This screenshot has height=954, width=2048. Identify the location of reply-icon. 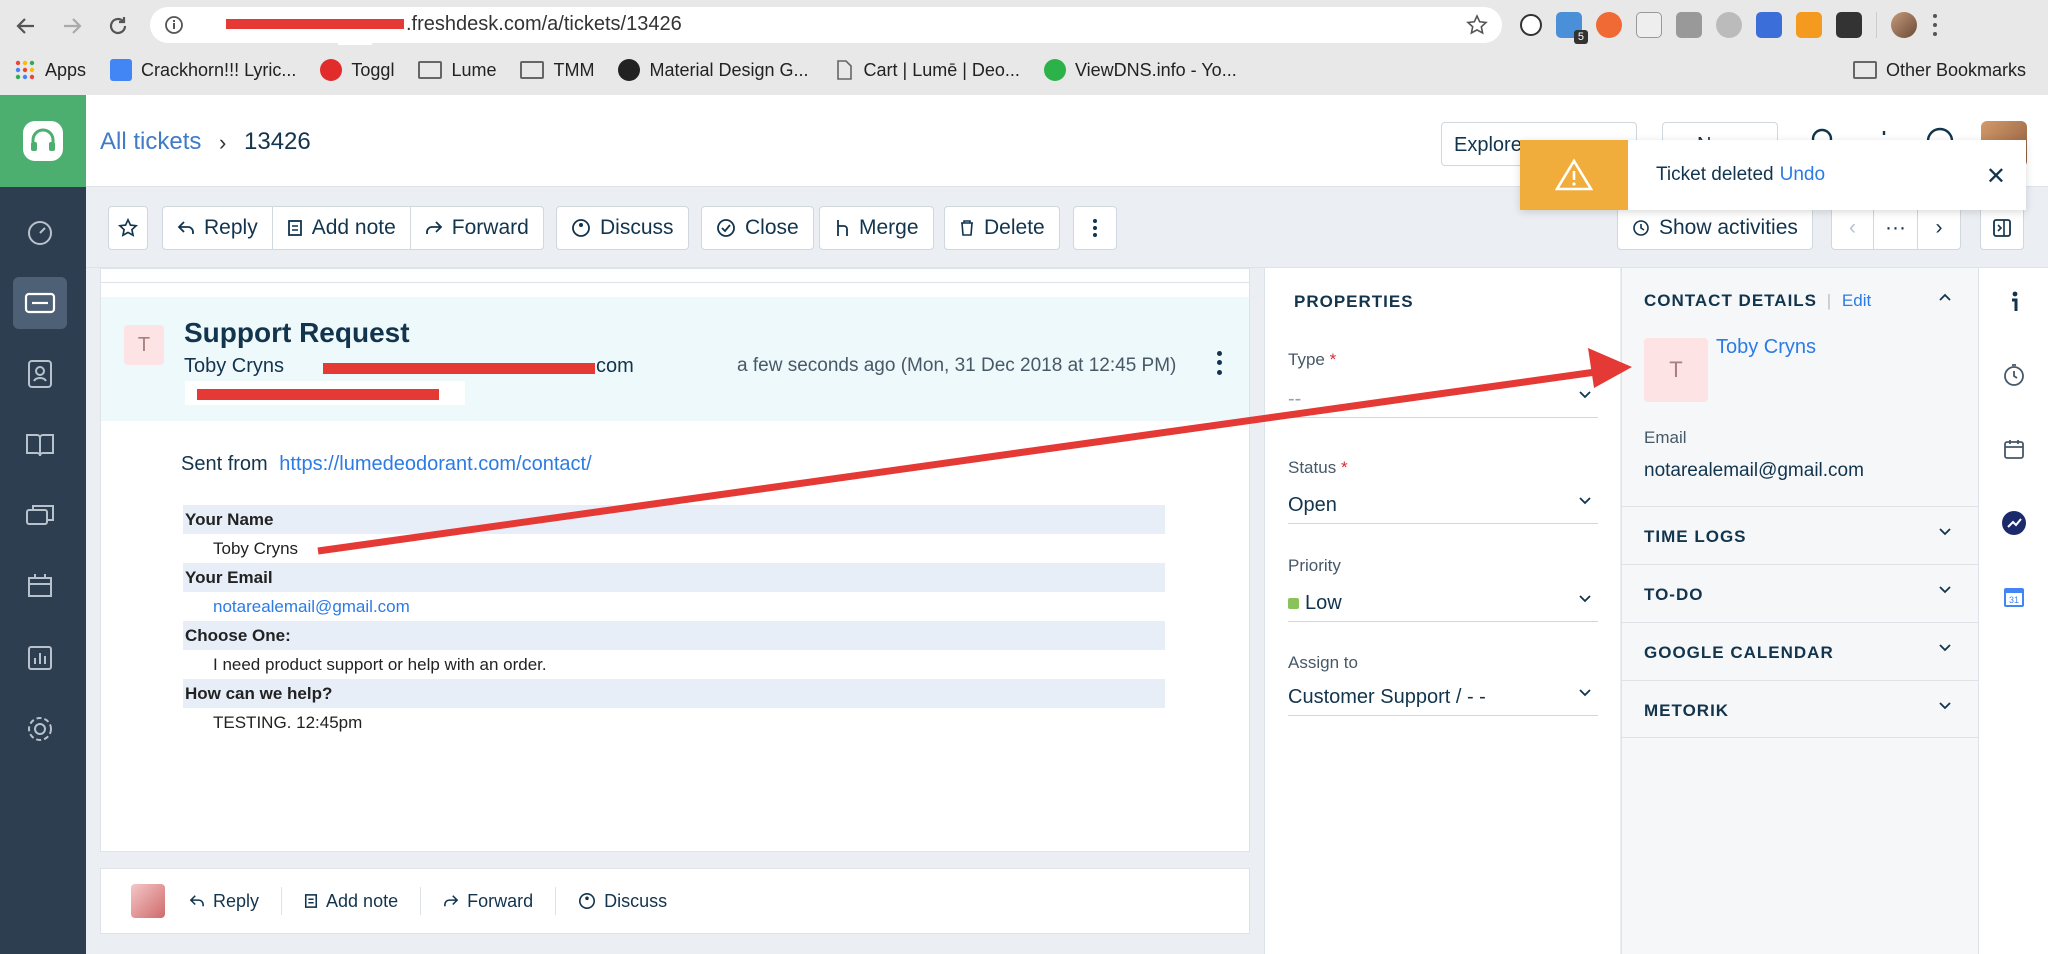
(196, 901).